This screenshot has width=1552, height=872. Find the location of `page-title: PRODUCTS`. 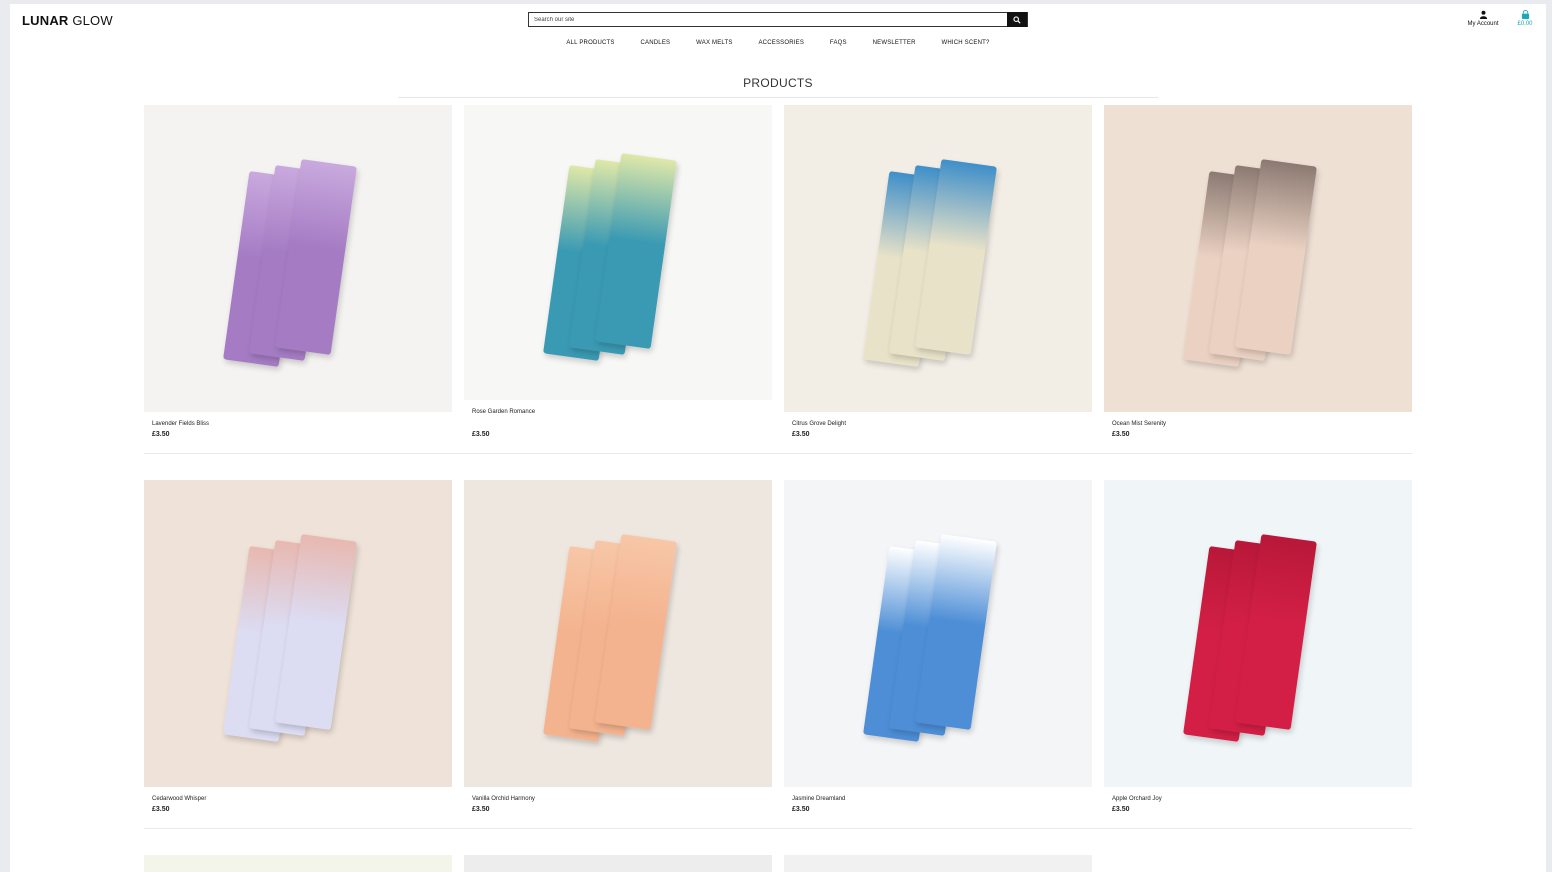

page-title: PRODUCTS is located at coordinates (778, 83).